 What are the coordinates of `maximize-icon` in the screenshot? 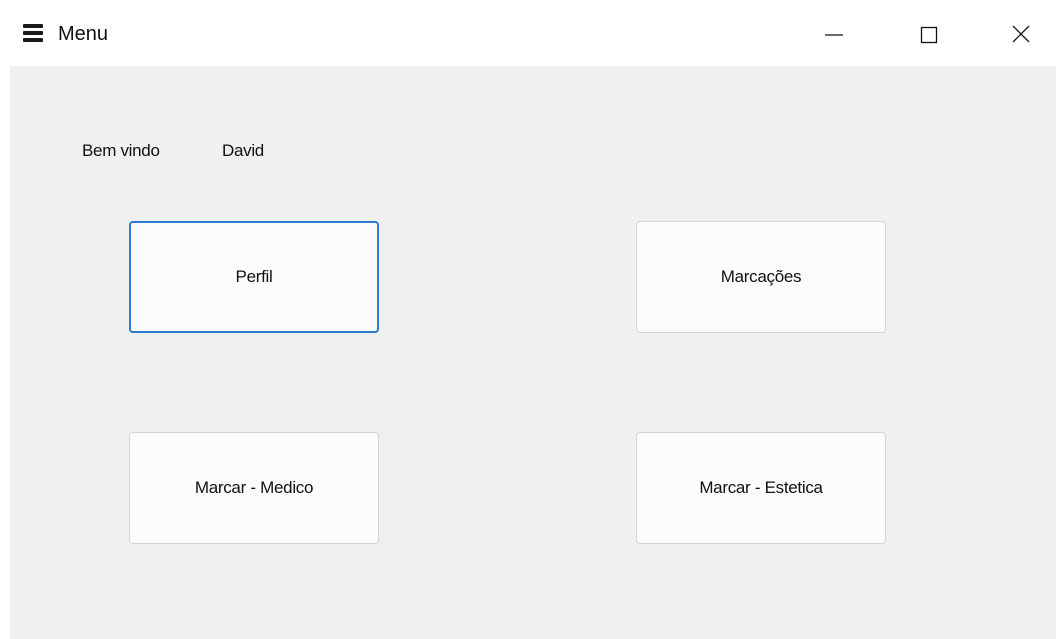 It's located at (929, 35).